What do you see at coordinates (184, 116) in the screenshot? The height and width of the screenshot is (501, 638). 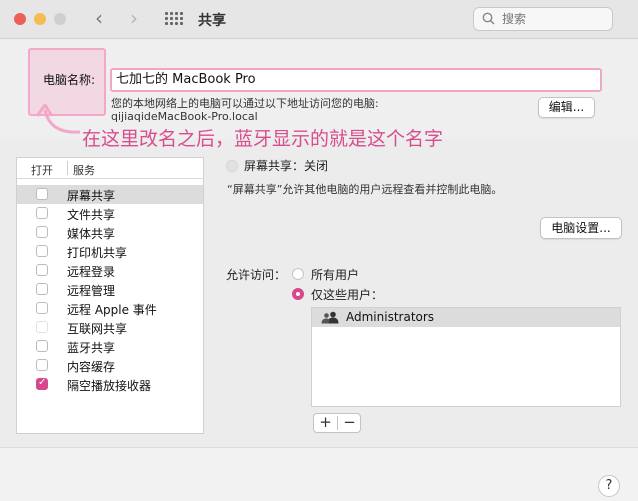 I see `local-address-text: qijiaqideMacBook-Pro.local` at bounding box center [184, 116].